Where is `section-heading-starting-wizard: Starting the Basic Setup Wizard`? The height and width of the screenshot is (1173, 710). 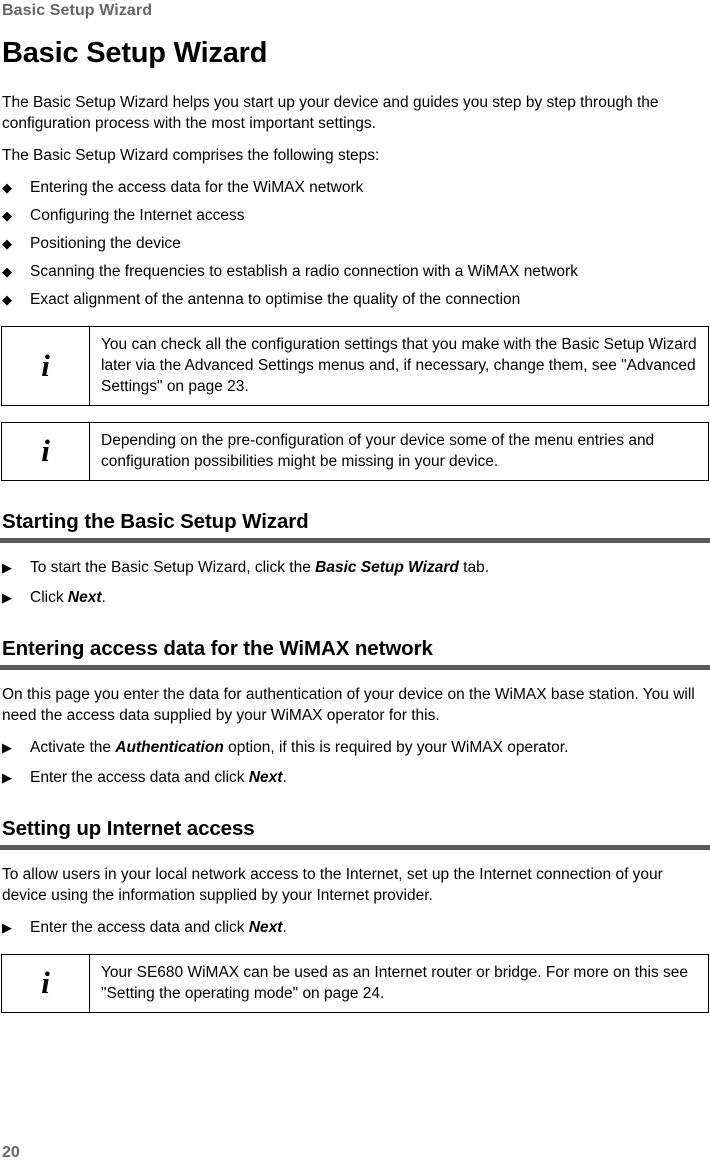 section-heading-starting-wizard: Starting the Basic Setup Wizard is located at coordinates (155, 521).